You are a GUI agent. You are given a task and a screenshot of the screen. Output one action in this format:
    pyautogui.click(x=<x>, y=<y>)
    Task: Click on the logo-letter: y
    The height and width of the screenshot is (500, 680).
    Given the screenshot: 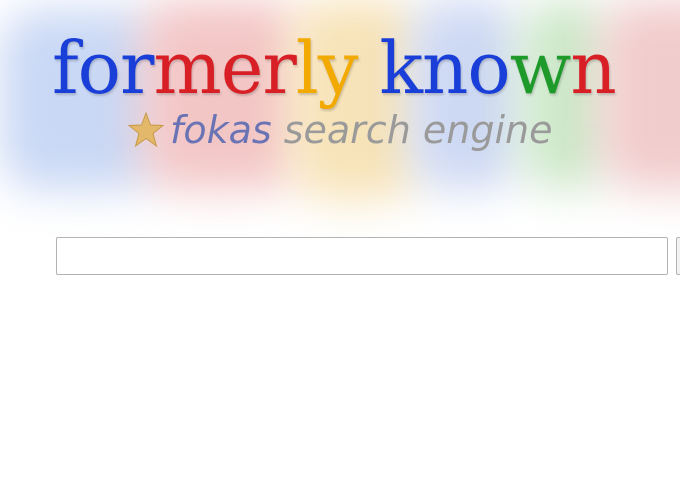 What is the action you would take?
    pyautogui.click(x=338, y=68)
    